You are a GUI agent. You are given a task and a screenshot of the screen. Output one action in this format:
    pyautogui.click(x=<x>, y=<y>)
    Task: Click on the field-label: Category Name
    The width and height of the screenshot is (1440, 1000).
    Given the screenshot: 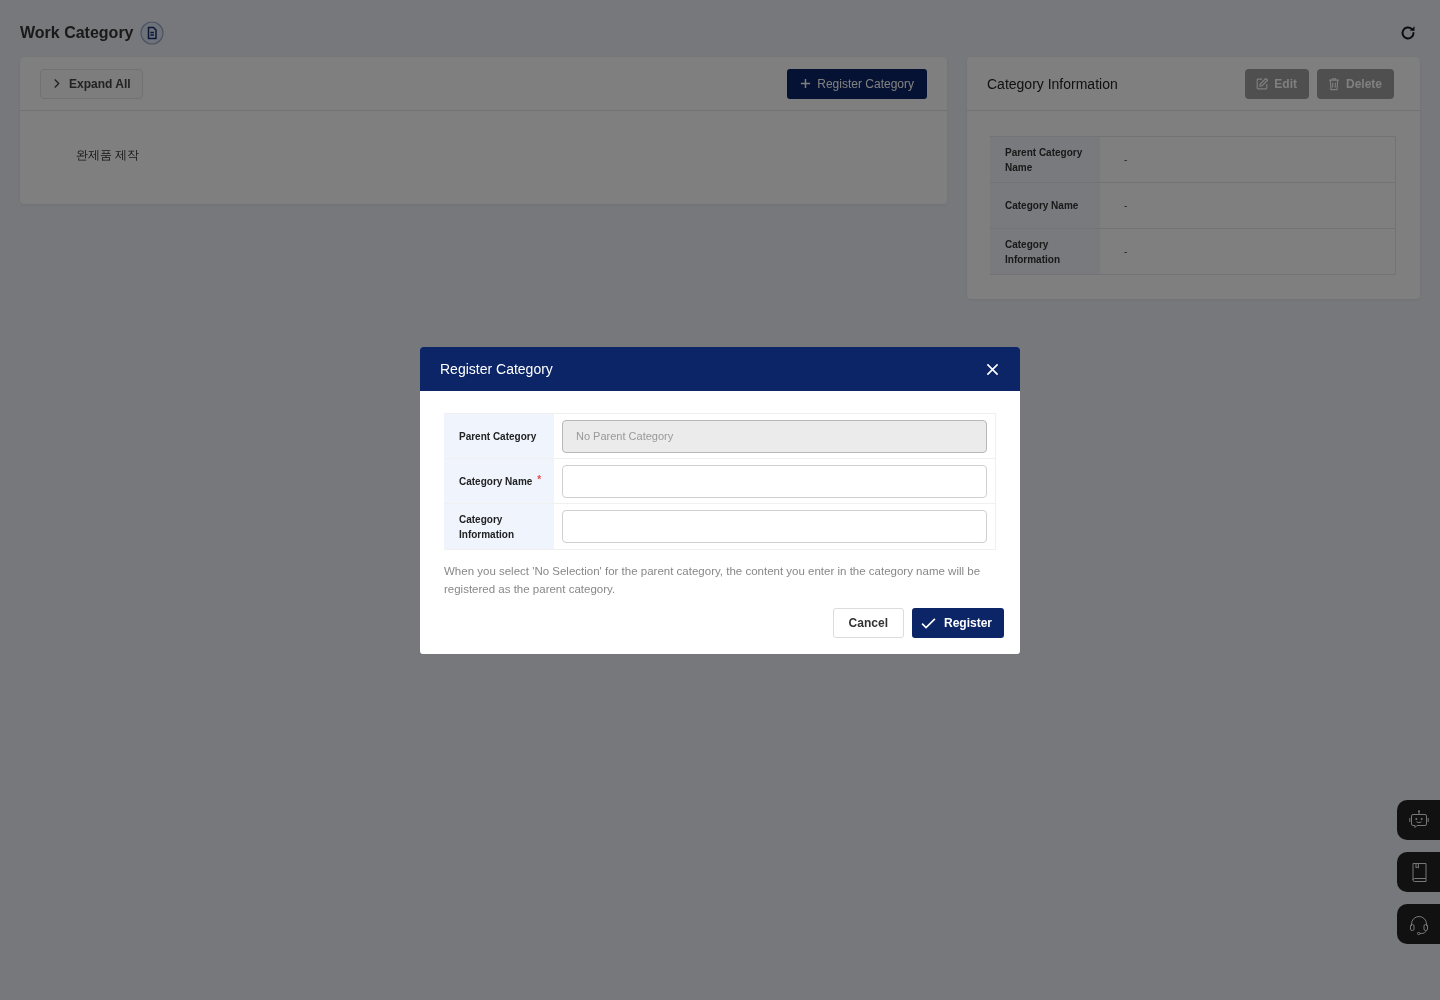 What is the action you would take?
    pyautogui.click(x=496, y=481)
    